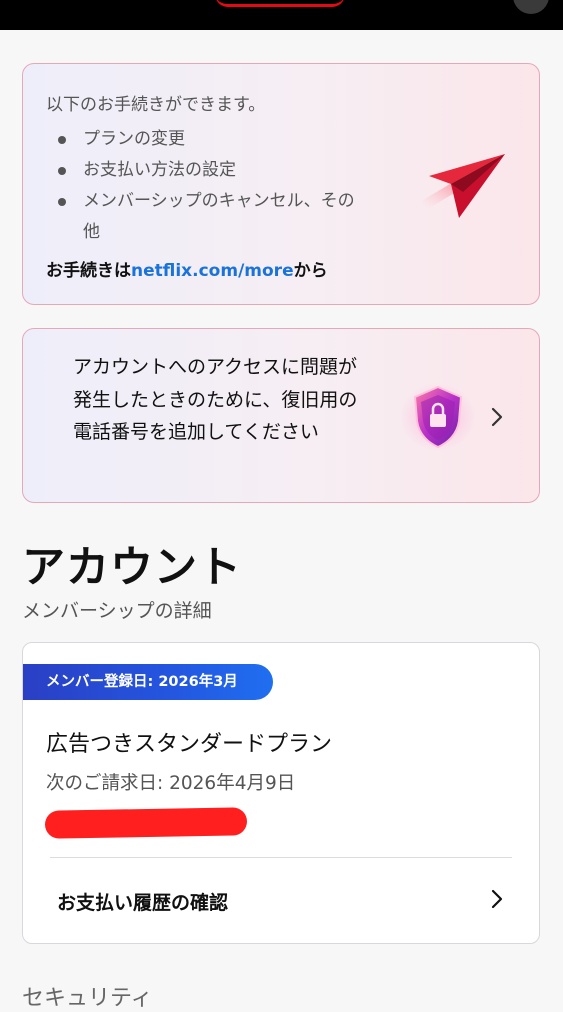  Describe the element at coordinates (146, 823) in the screenshot. I see `redaction-mark` at that location.